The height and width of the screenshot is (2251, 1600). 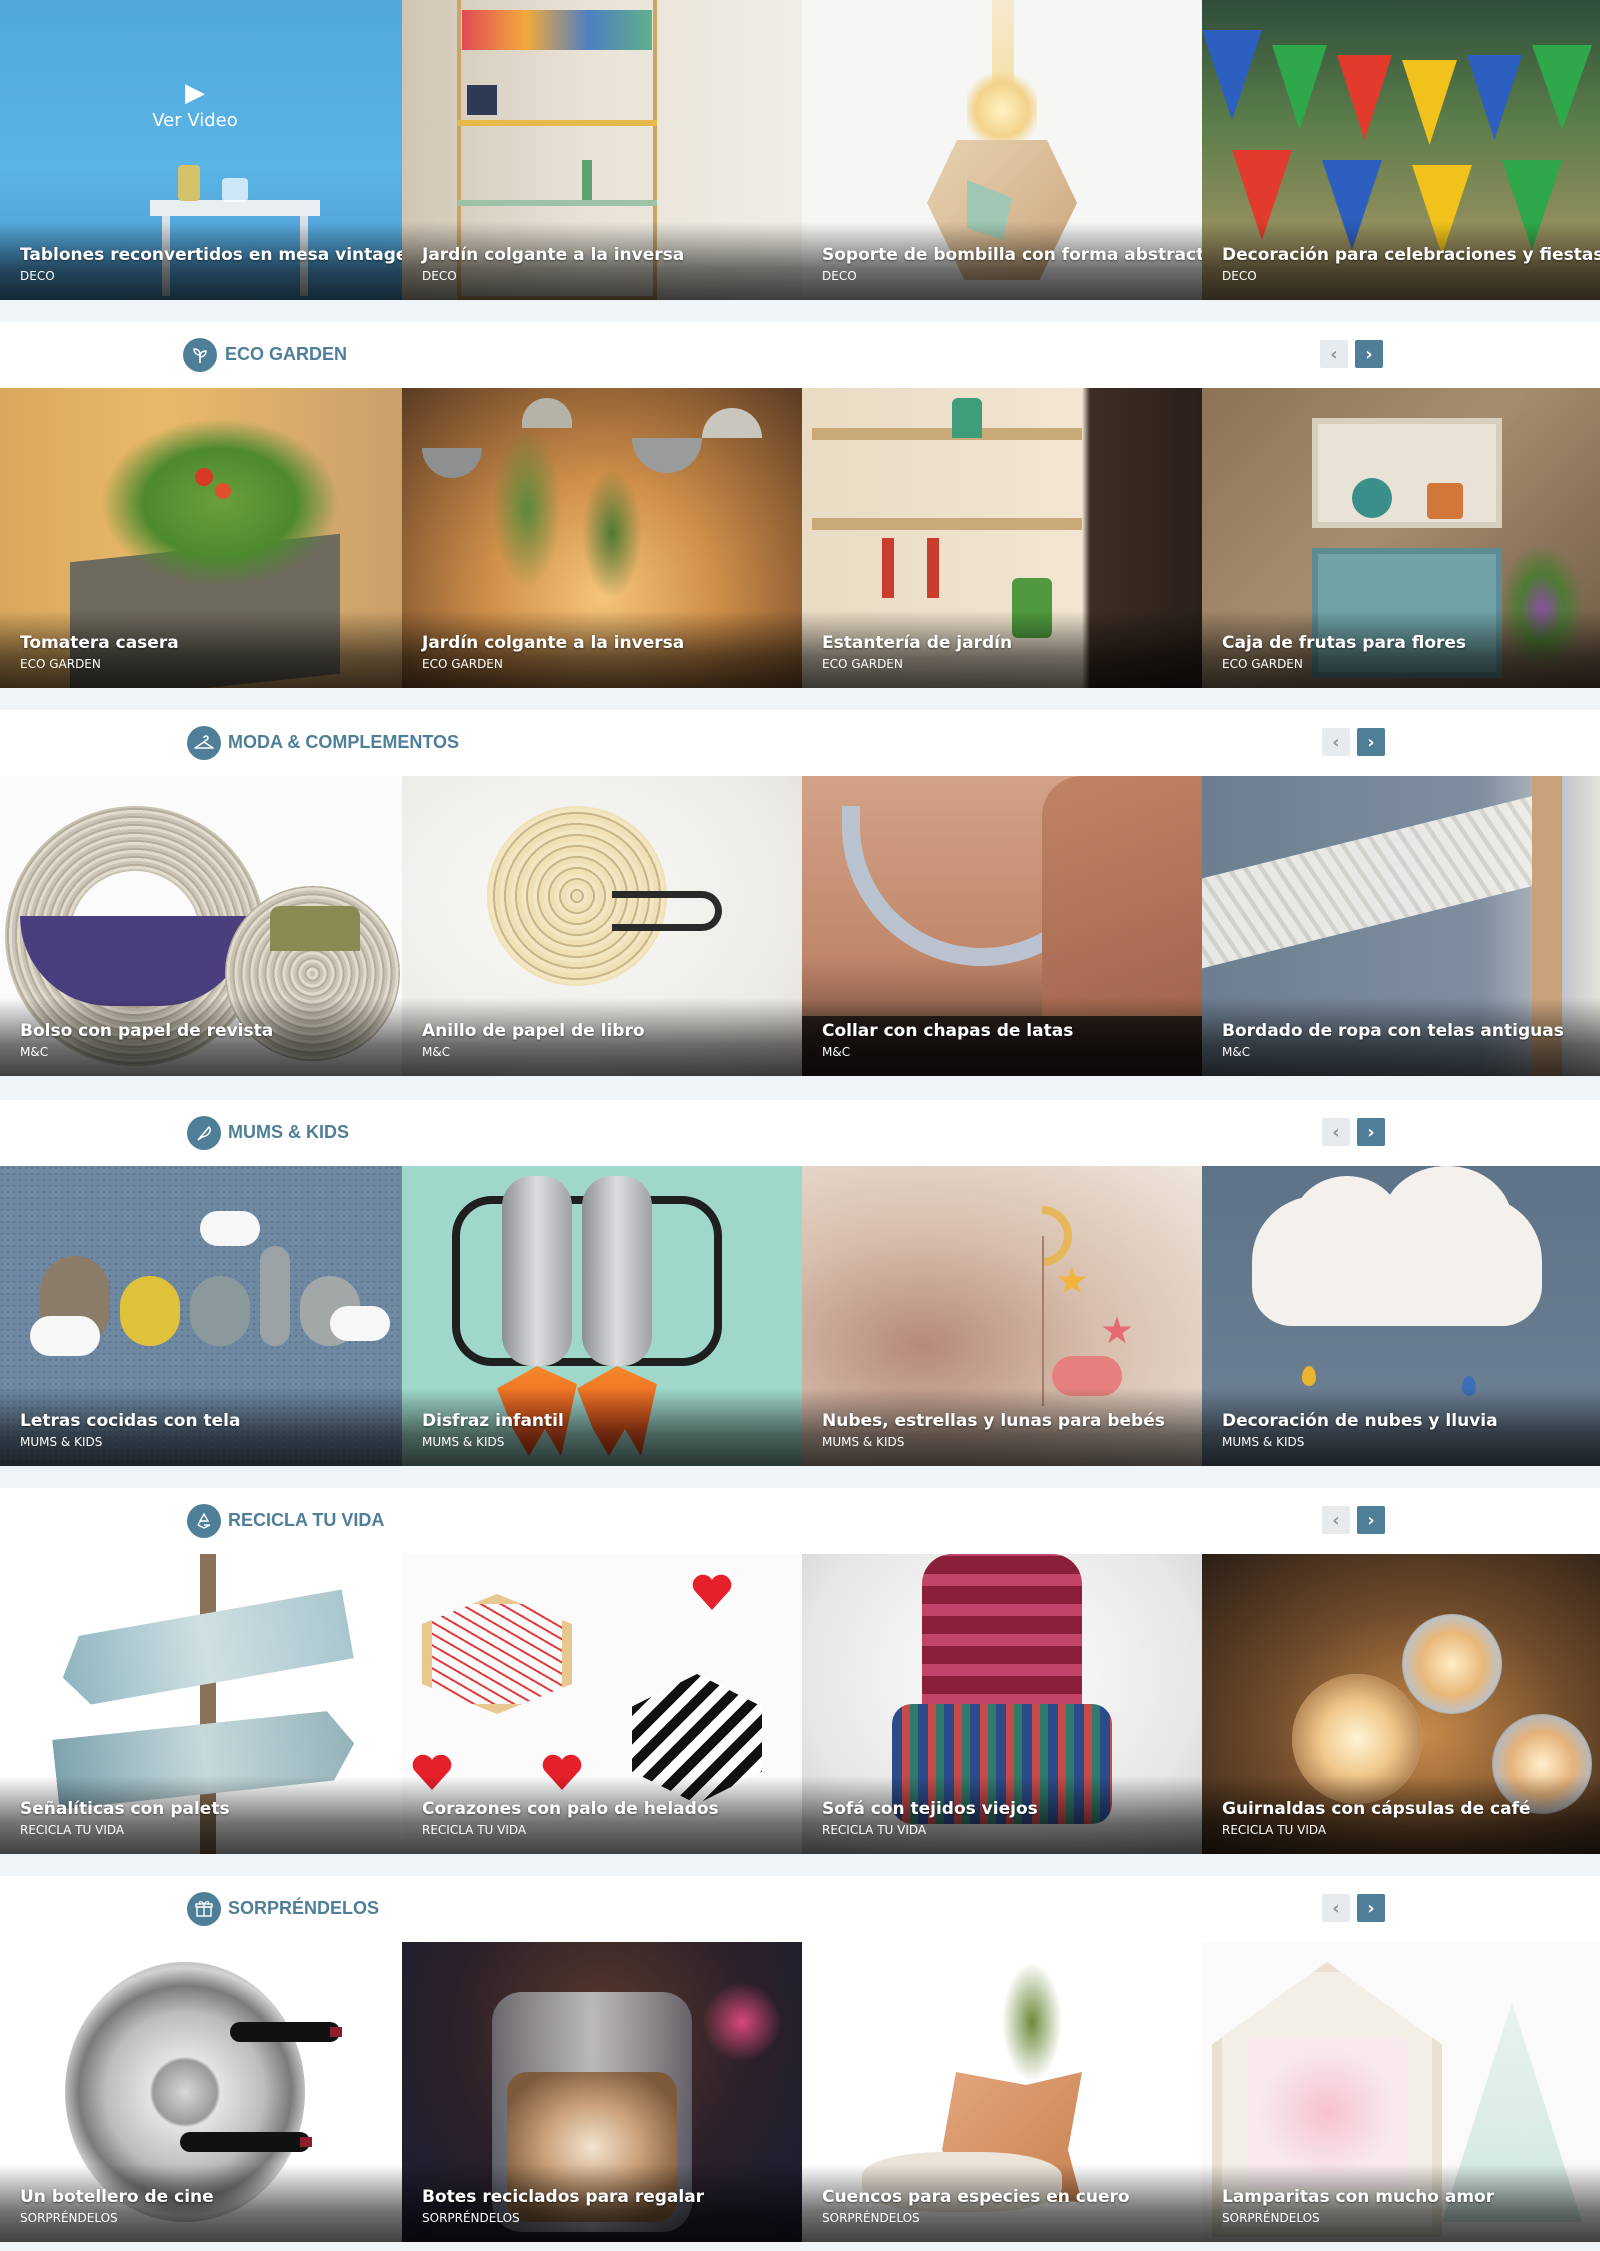 What do you see at coordinates (304, 1908) in the screenshot?
I see `section-title: SORPRÉNDELOS` at bounding box center [304, 1908].